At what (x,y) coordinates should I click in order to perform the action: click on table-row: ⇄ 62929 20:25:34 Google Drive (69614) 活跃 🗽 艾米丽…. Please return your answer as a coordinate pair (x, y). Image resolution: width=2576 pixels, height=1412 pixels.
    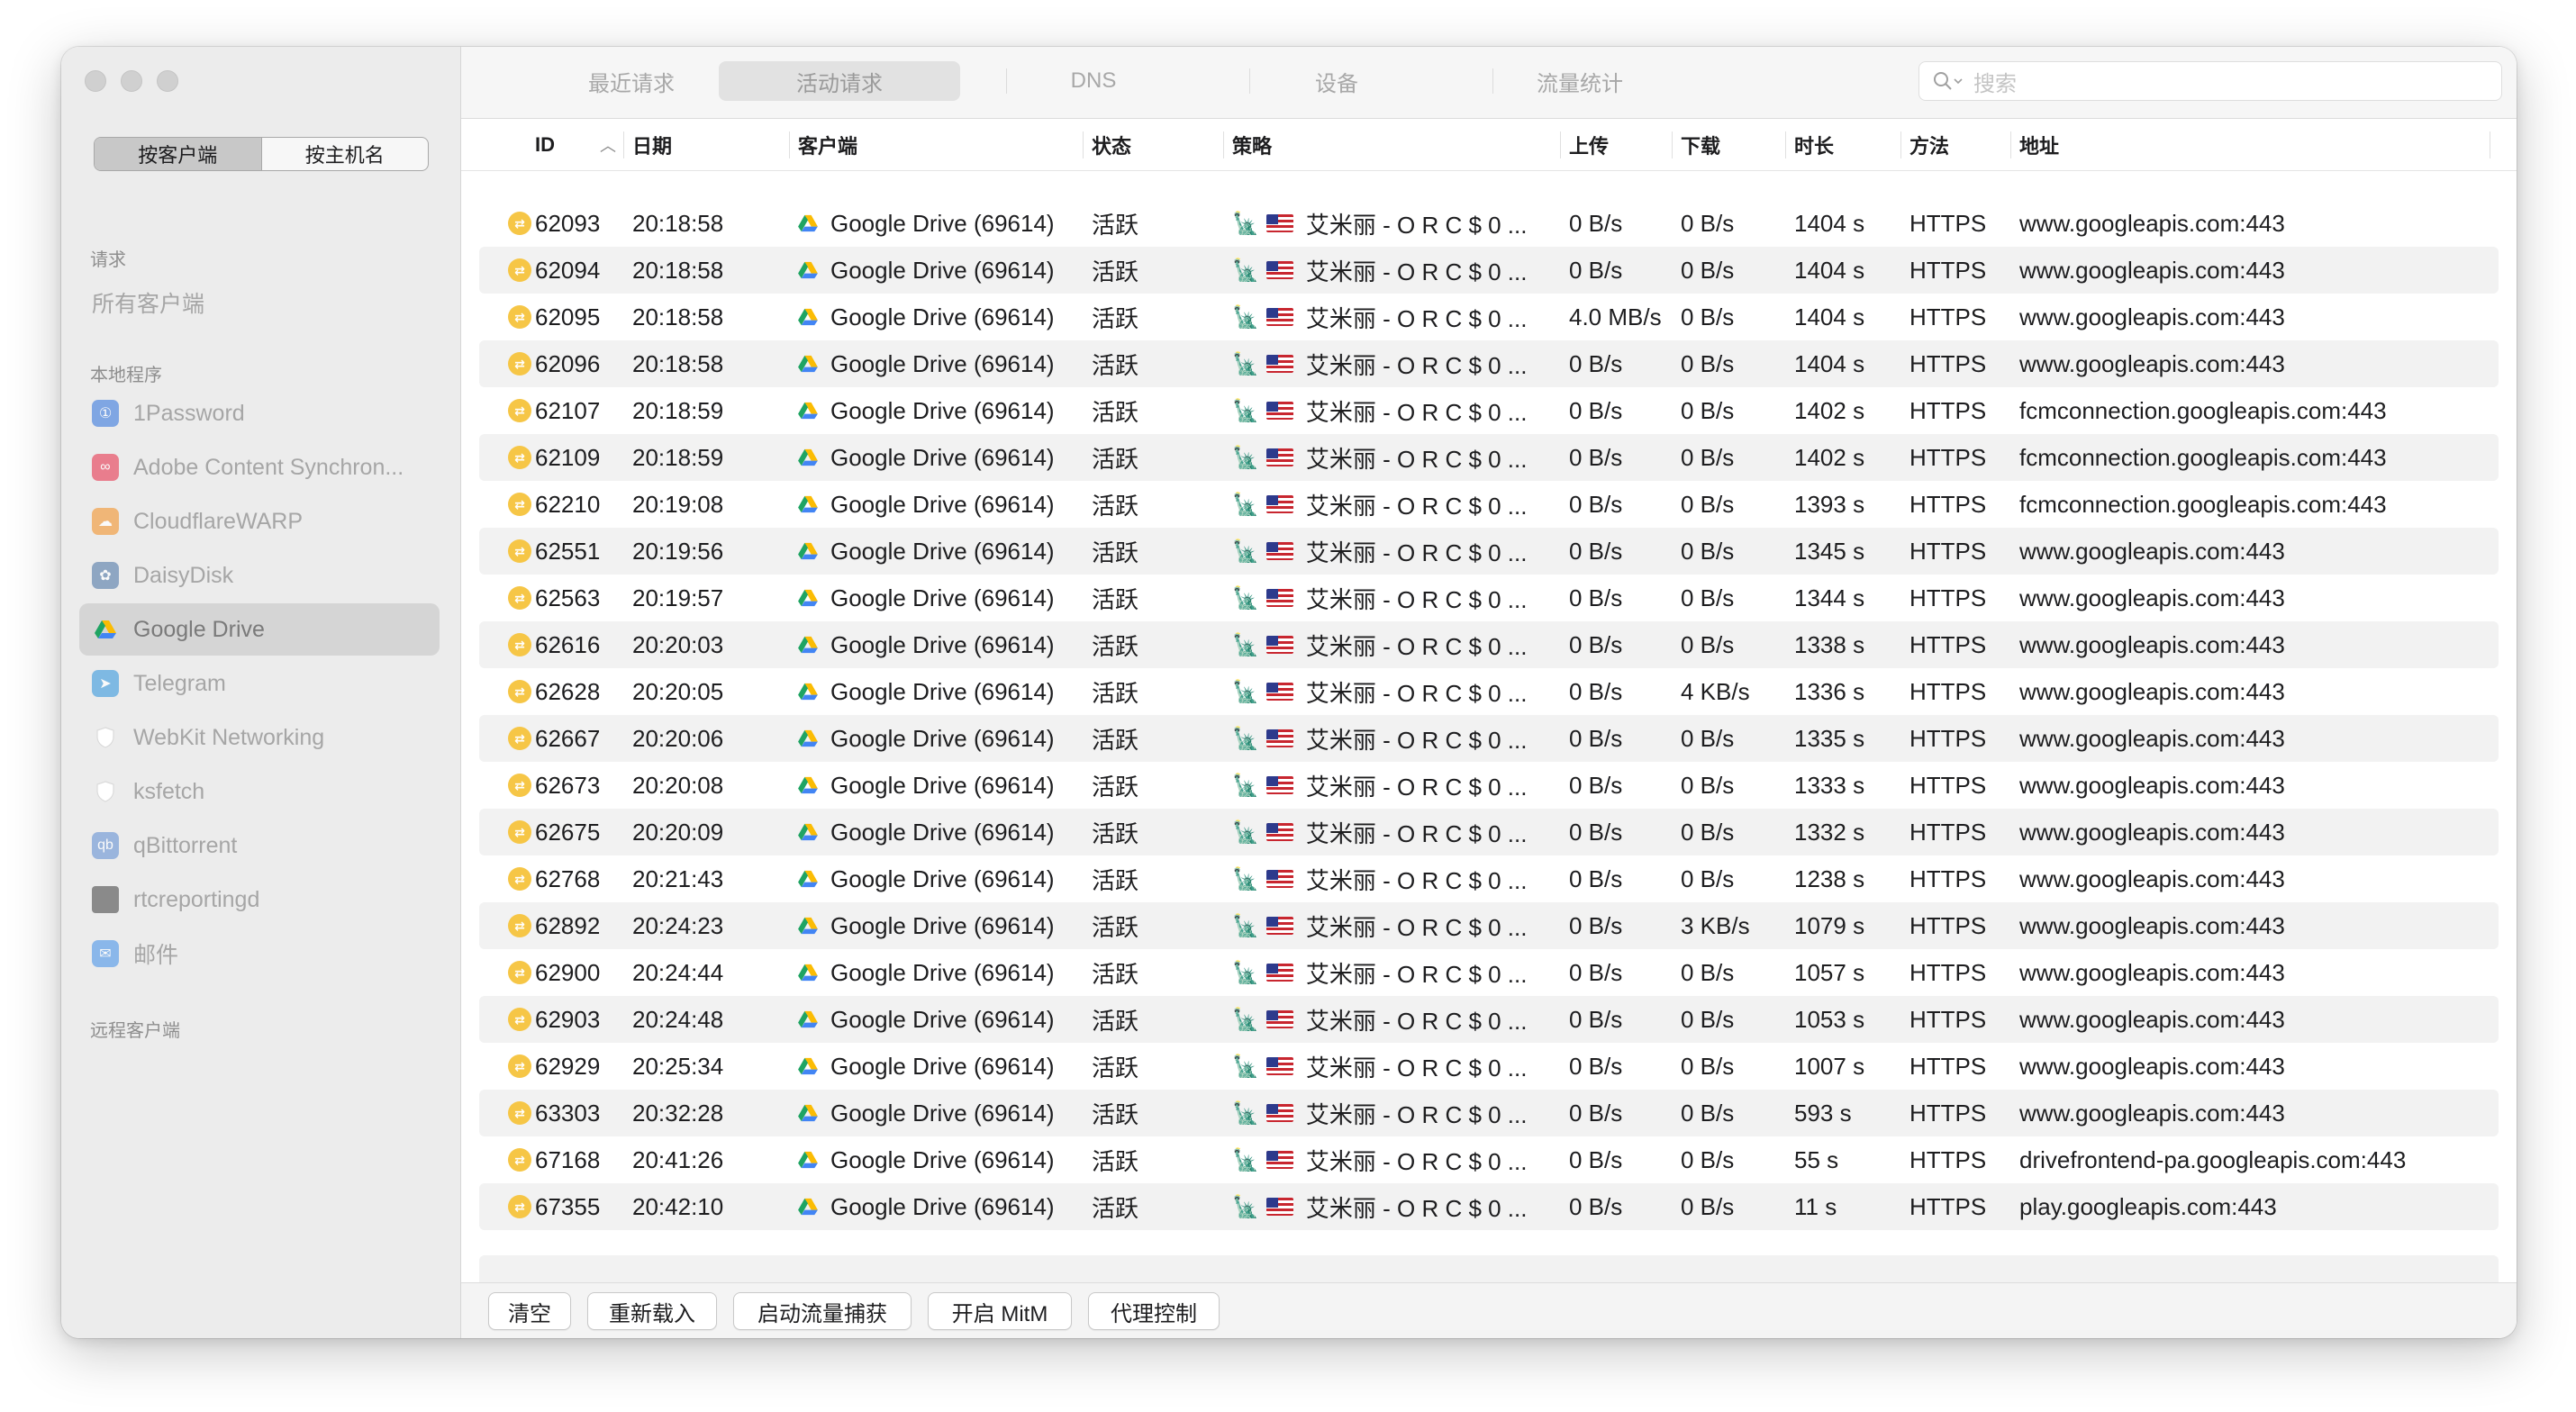
    Looking at the image, I should click on (1489, 1066).